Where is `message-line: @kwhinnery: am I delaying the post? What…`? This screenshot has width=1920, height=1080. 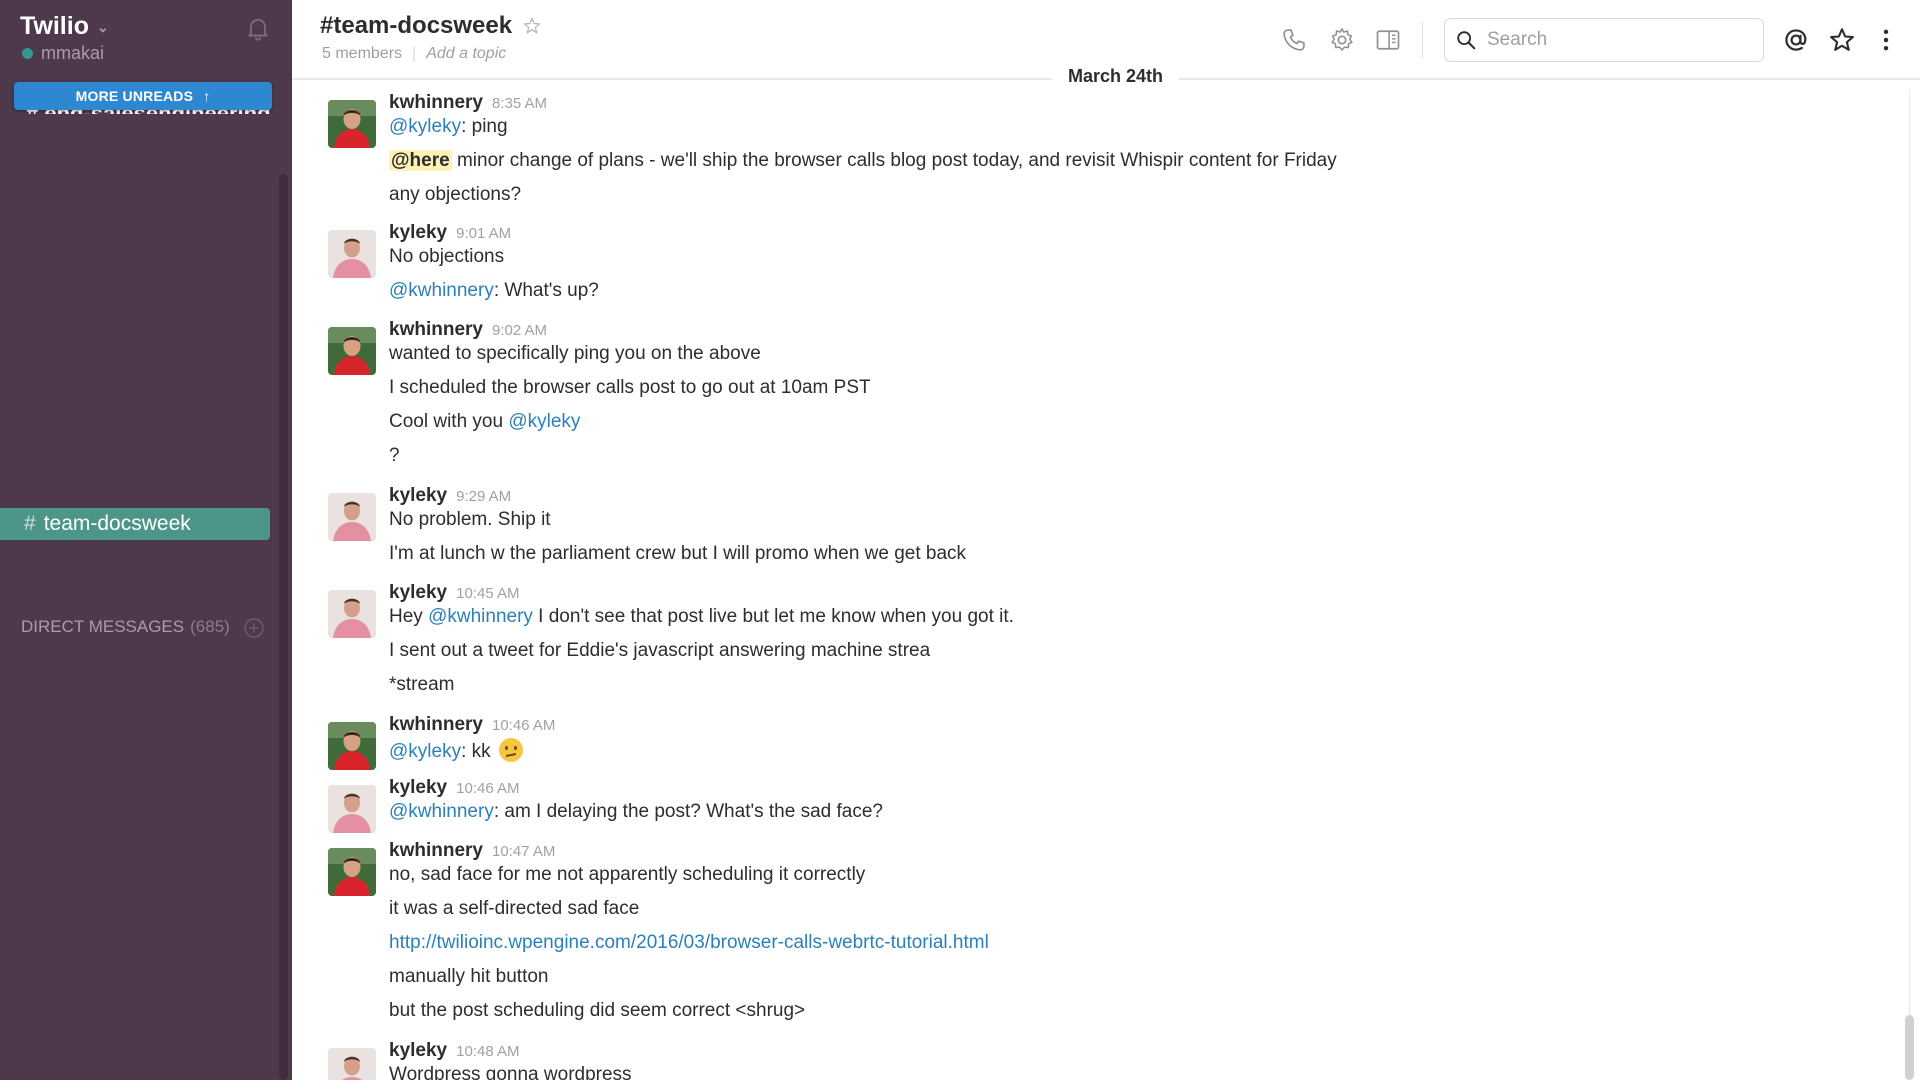
message-line: @kwhinnery: am I delaying the post? What… is located at coordinates (636, 812).